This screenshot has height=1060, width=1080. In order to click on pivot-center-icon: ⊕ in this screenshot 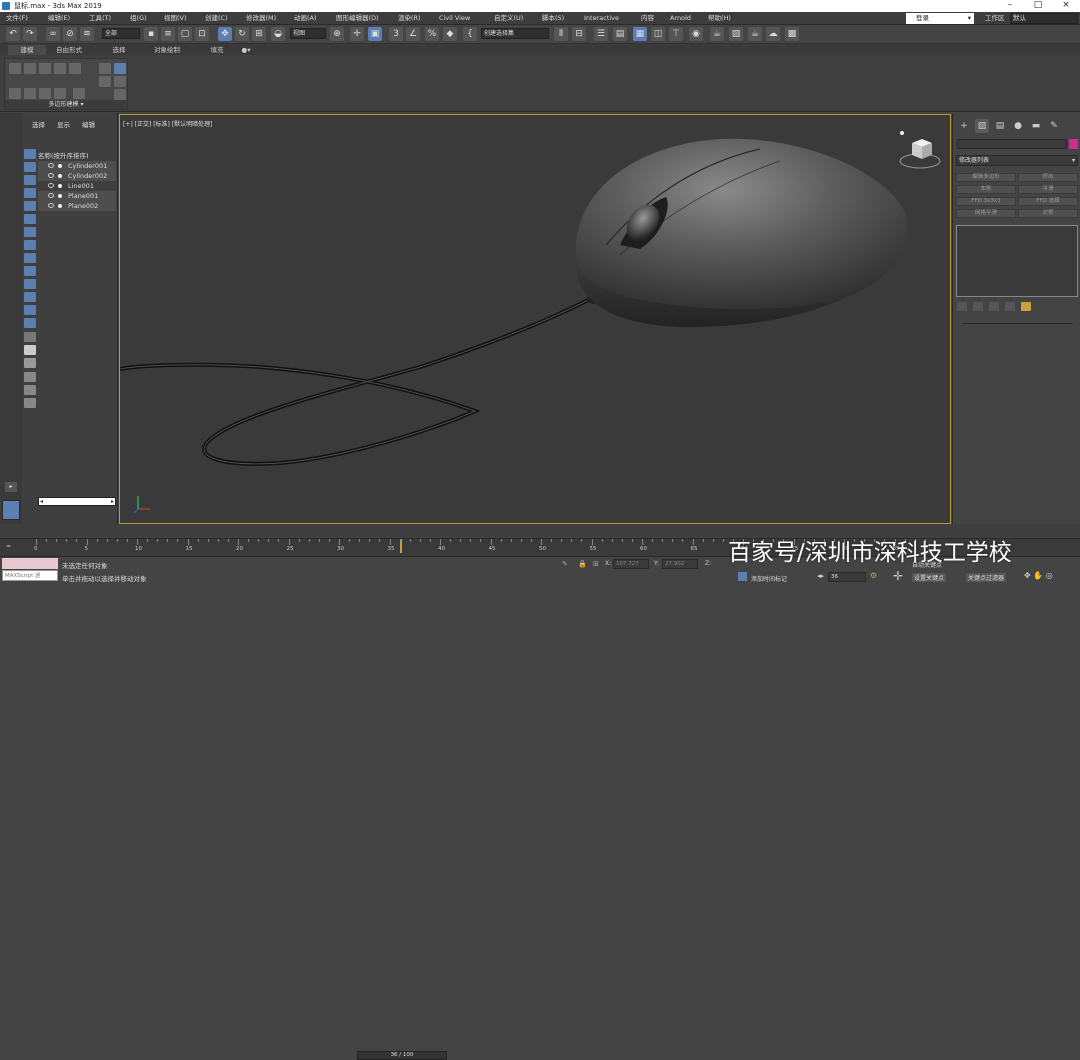, I will do `click(337, 34)`.